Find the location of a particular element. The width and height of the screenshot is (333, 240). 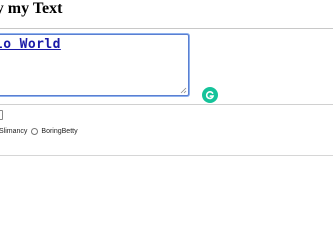

section-divider is located at coordinates (166, 104).